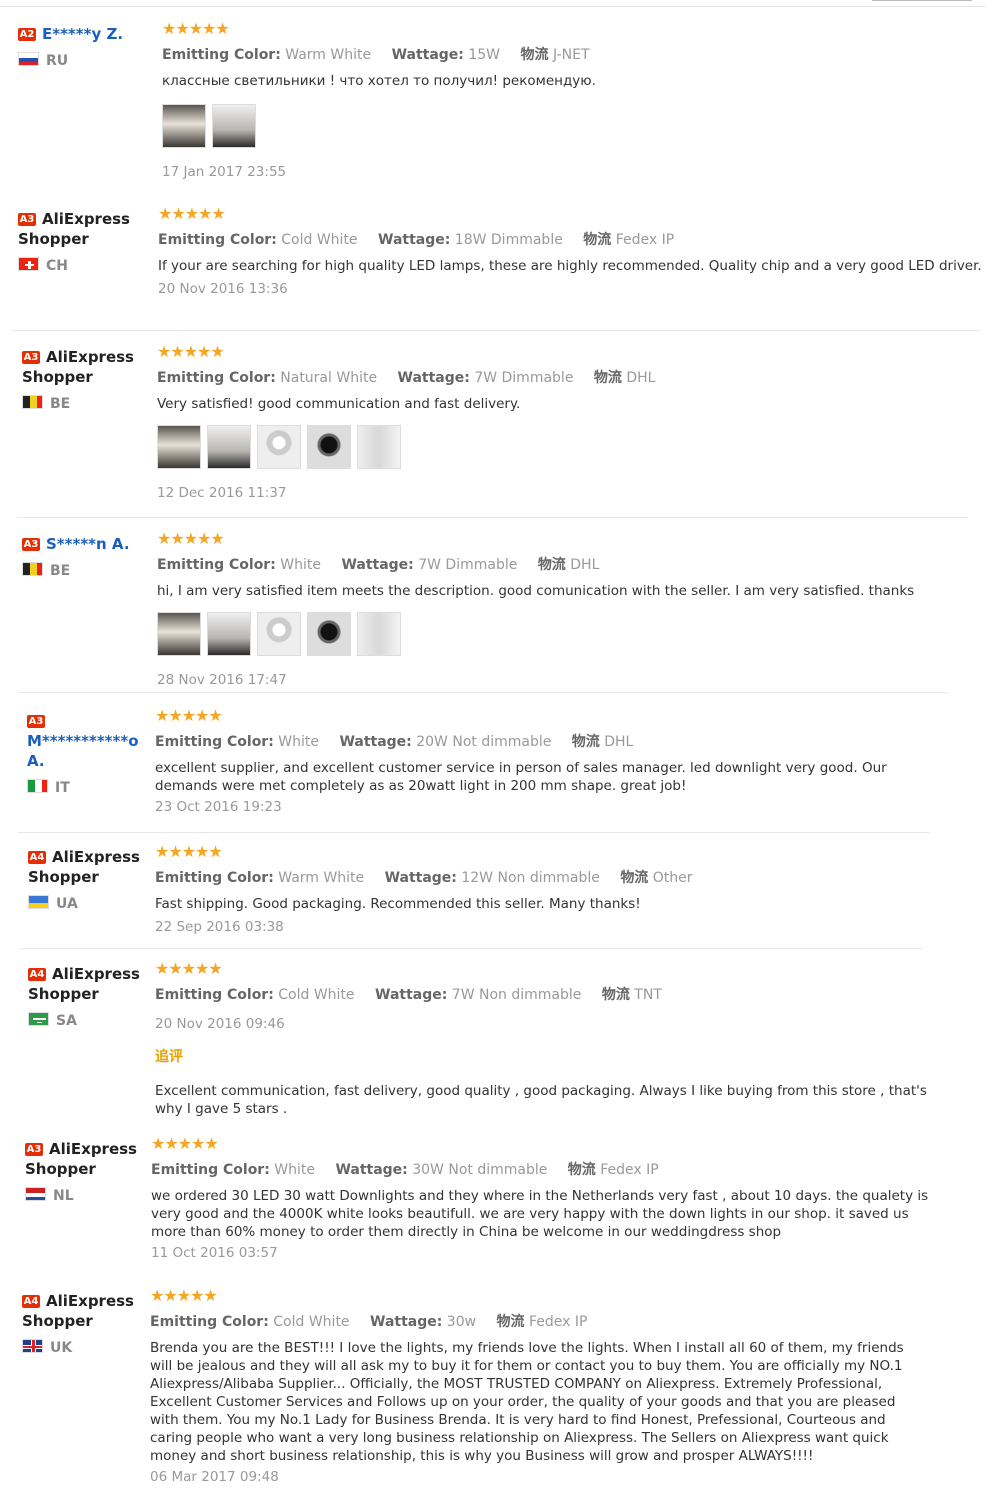 This screenshot has height=1500, width=1000. What do you see at coordinates (87, 1195) in the screenshot?
I see `reviewer-country: NL` at bounding box center [87, 1195].